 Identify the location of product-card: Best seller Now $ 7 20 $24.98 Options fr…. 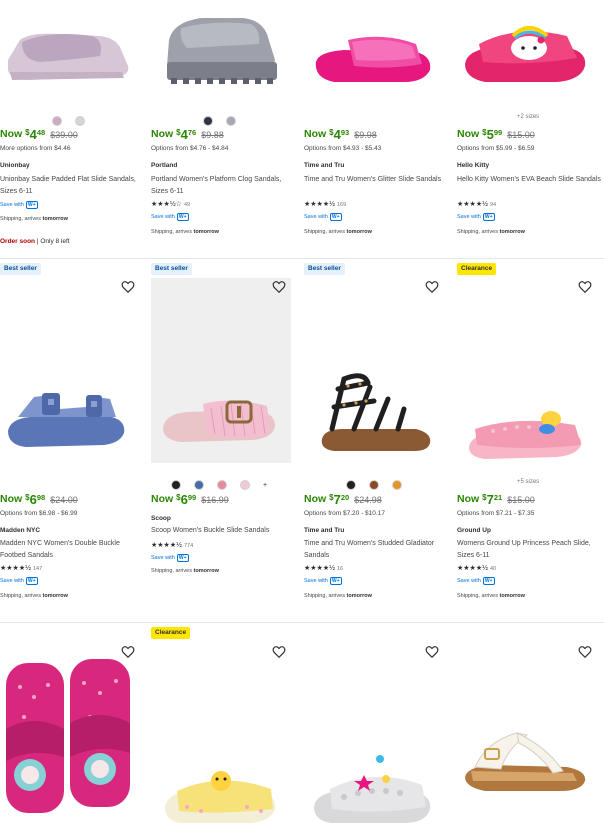
(378, 440).